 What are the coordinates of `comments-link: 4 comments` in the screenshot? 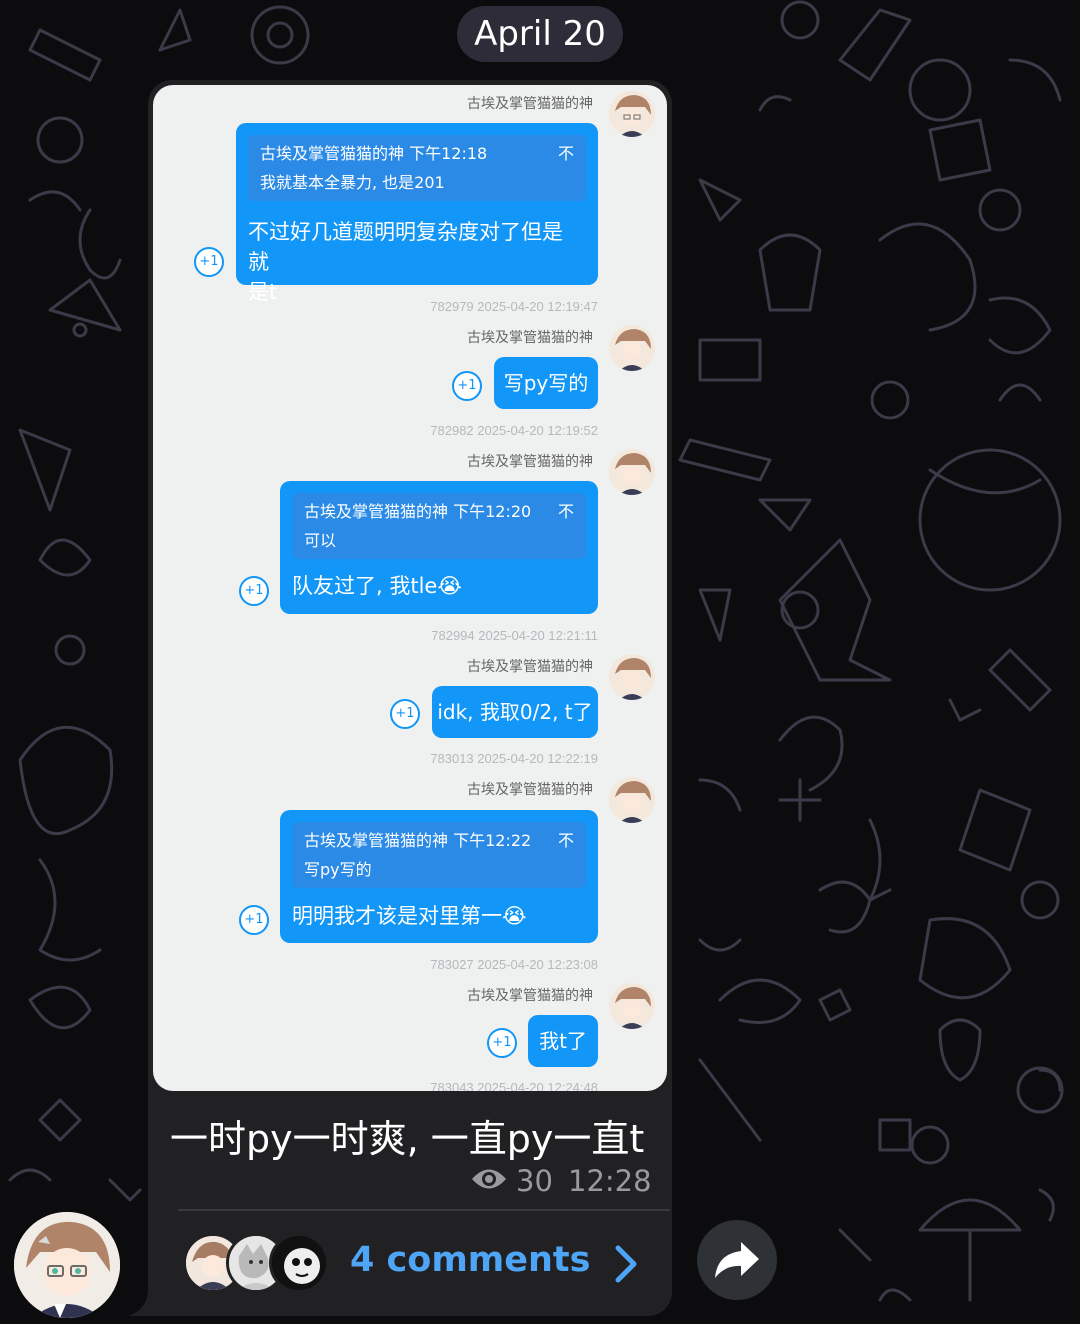 It's located at (470, 1260).